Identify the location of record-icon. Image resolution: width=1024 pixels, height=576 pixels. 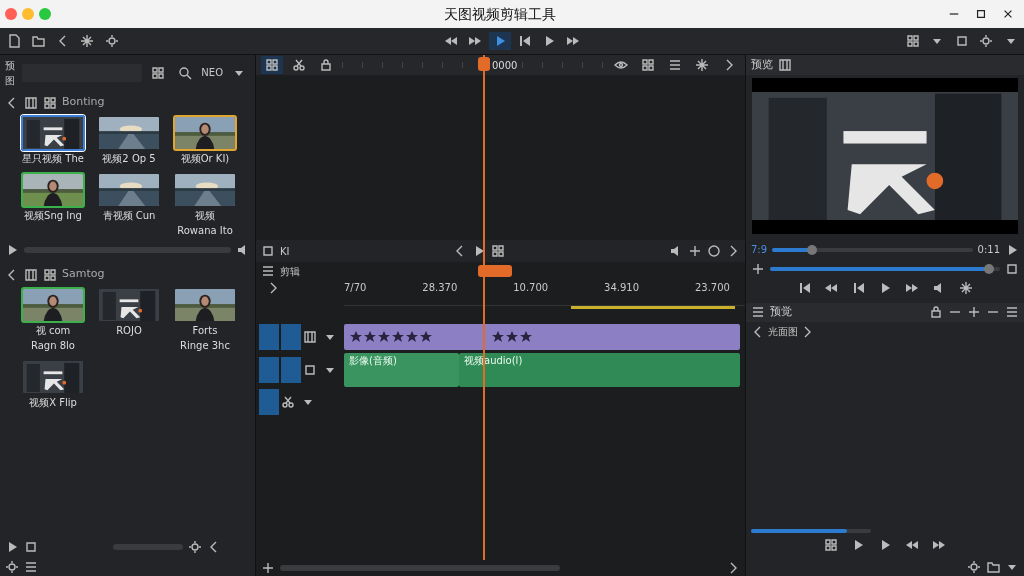
(714, 251).